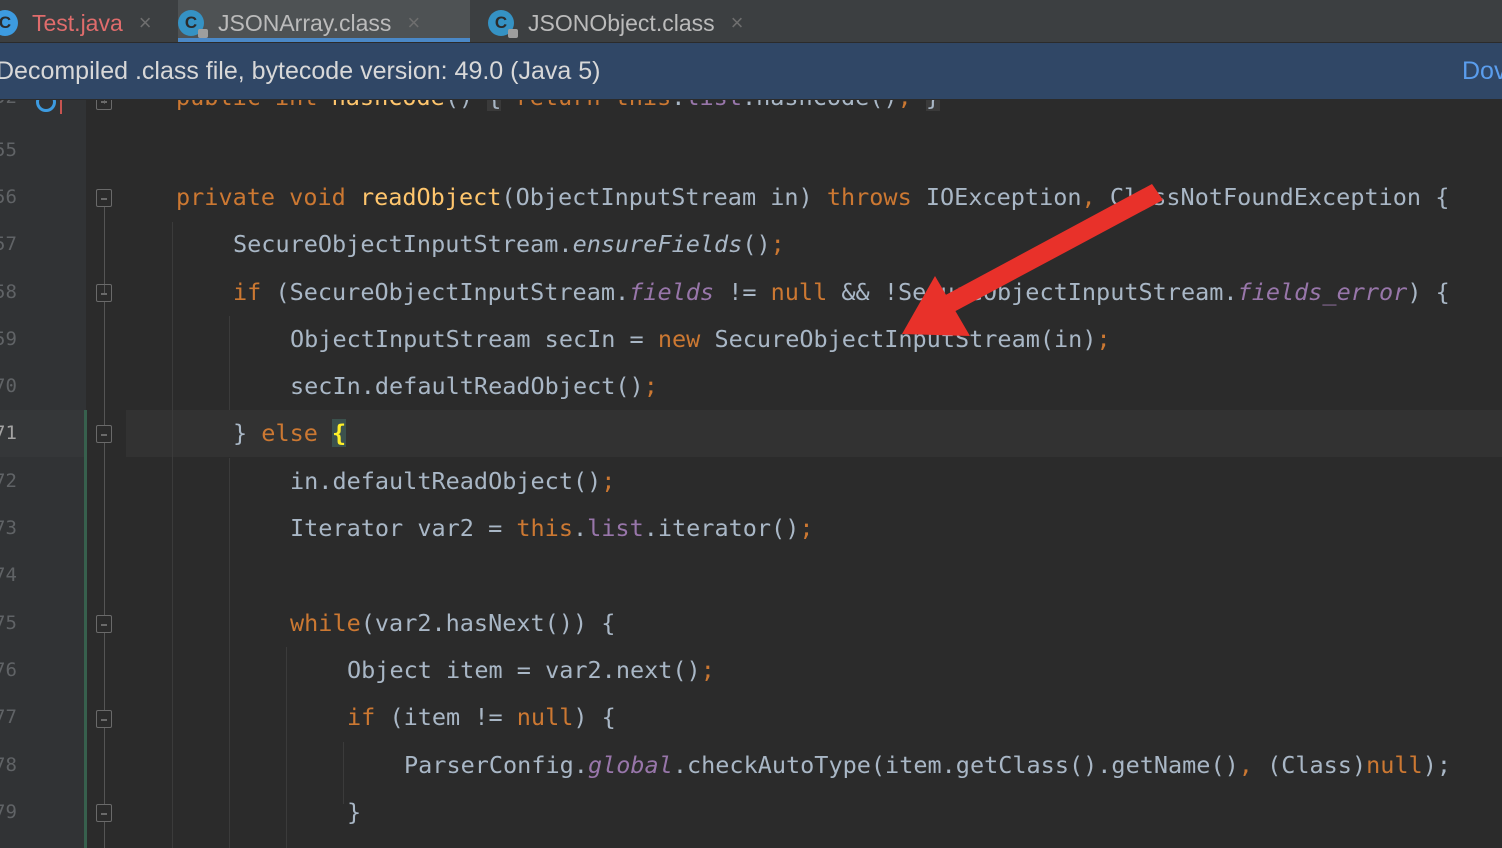 The width and height of the screenshot is (1502, 848). I want to click on code-line: secIn.defaultReadObject();, so click(474, 386).